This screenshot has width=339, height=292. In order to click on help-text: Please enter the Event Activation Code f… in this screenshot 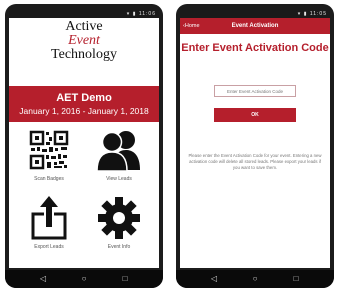, I will do `click(255, 161)`.